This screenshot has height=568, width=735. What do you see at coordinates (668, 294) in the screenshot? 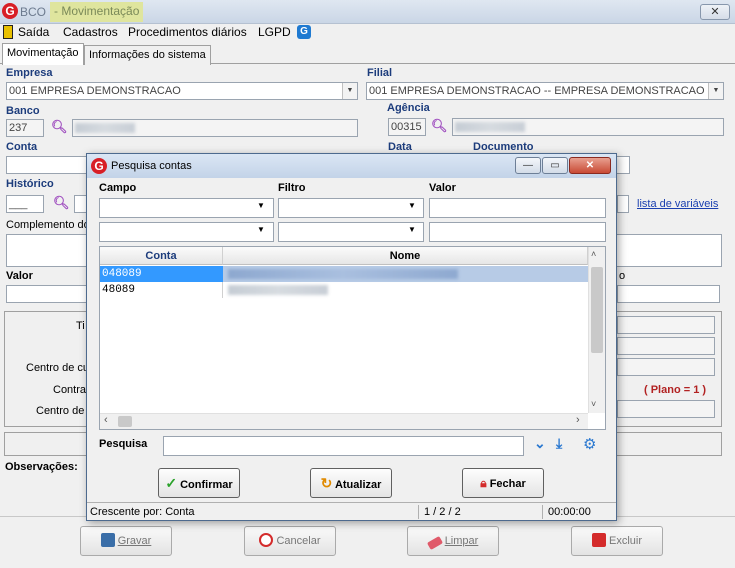
I see `right-value-field` at bounding box center [668, 294].